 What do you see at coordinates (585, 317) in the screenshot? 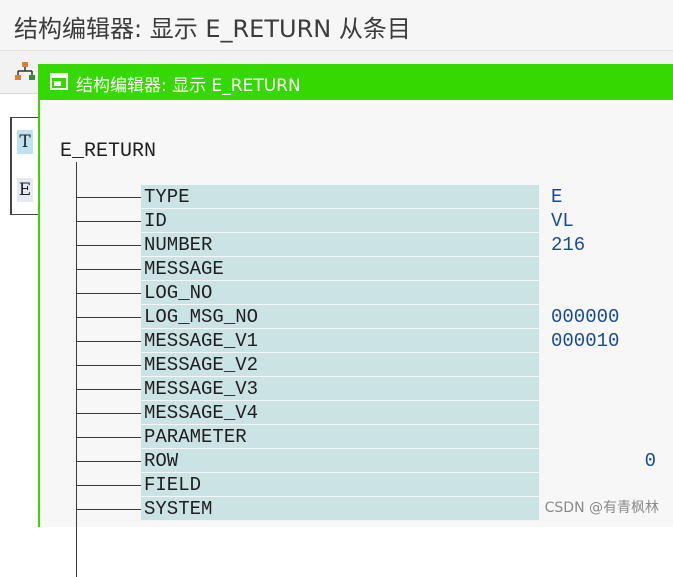
I see `field-value: 000000` at bounding box center [585, 317].